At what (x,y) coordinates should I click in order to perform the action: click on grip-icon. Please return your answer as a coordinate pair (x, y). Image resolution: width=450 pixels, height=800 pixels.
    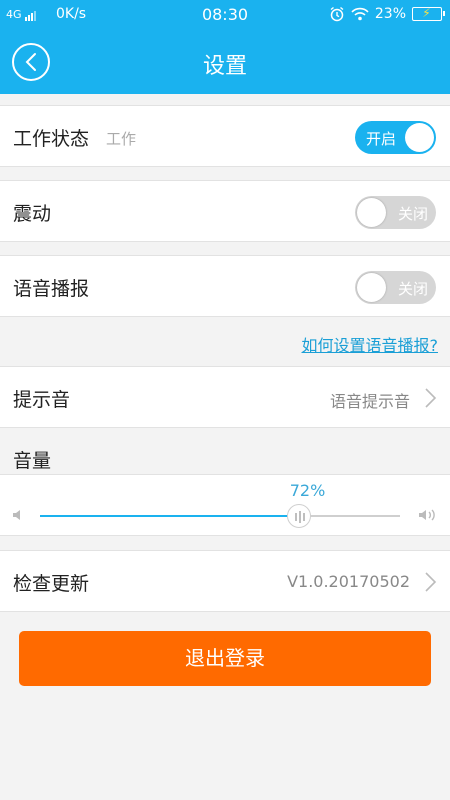
    Looking at the image, I should click on (300, 517).